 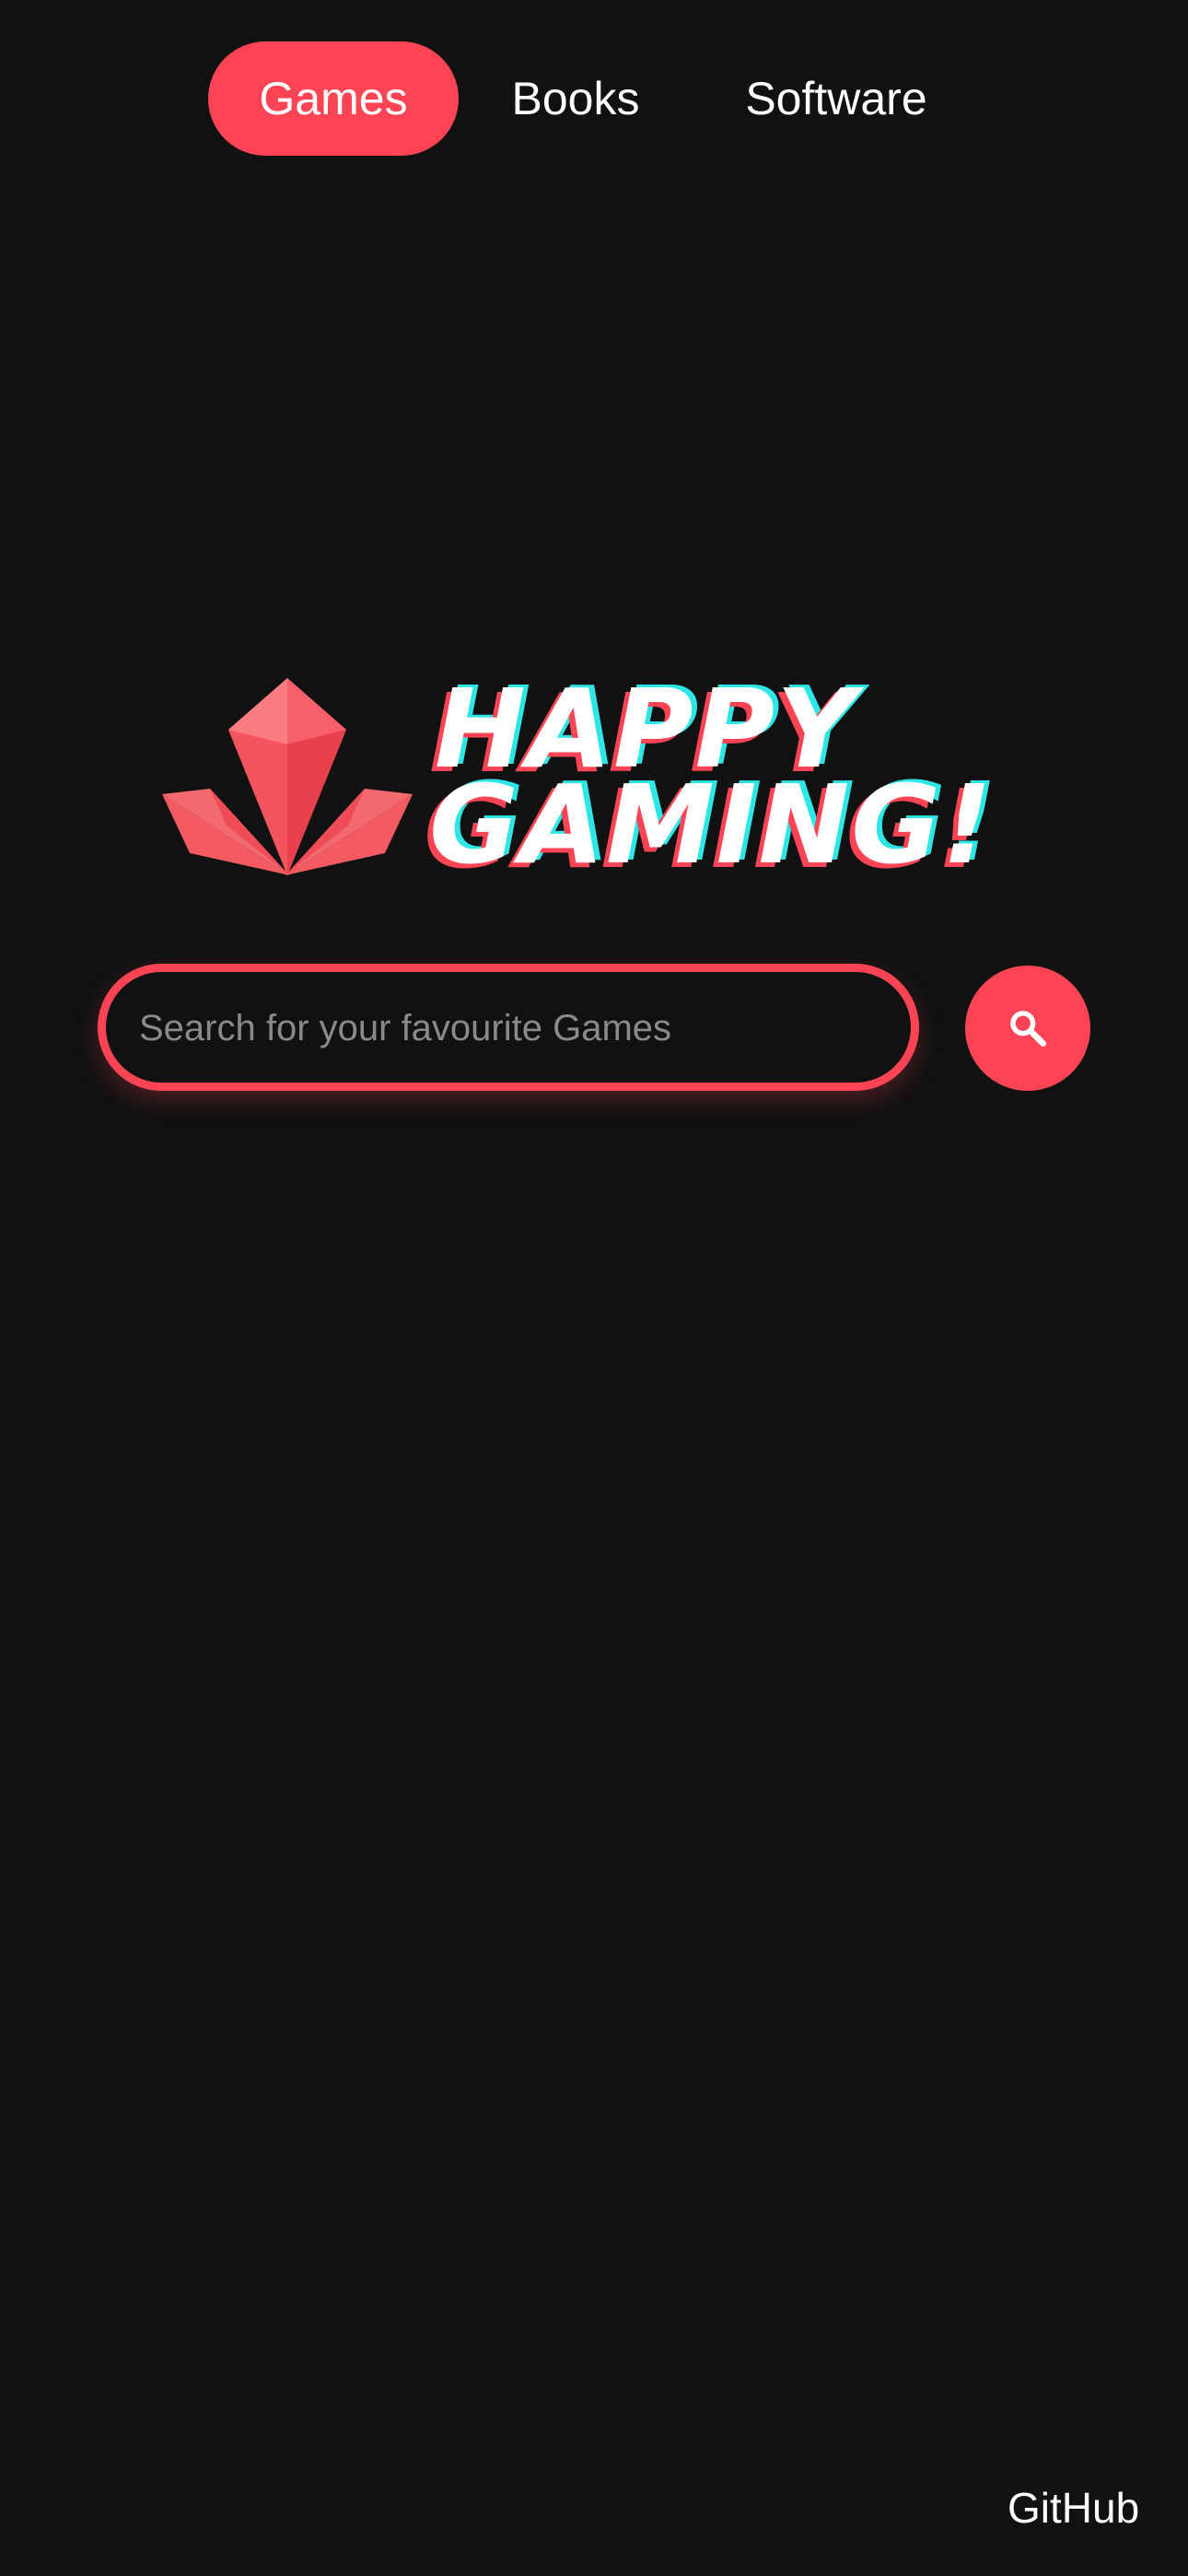 I want to click on search-icon, so click(x=1028, y=1029).